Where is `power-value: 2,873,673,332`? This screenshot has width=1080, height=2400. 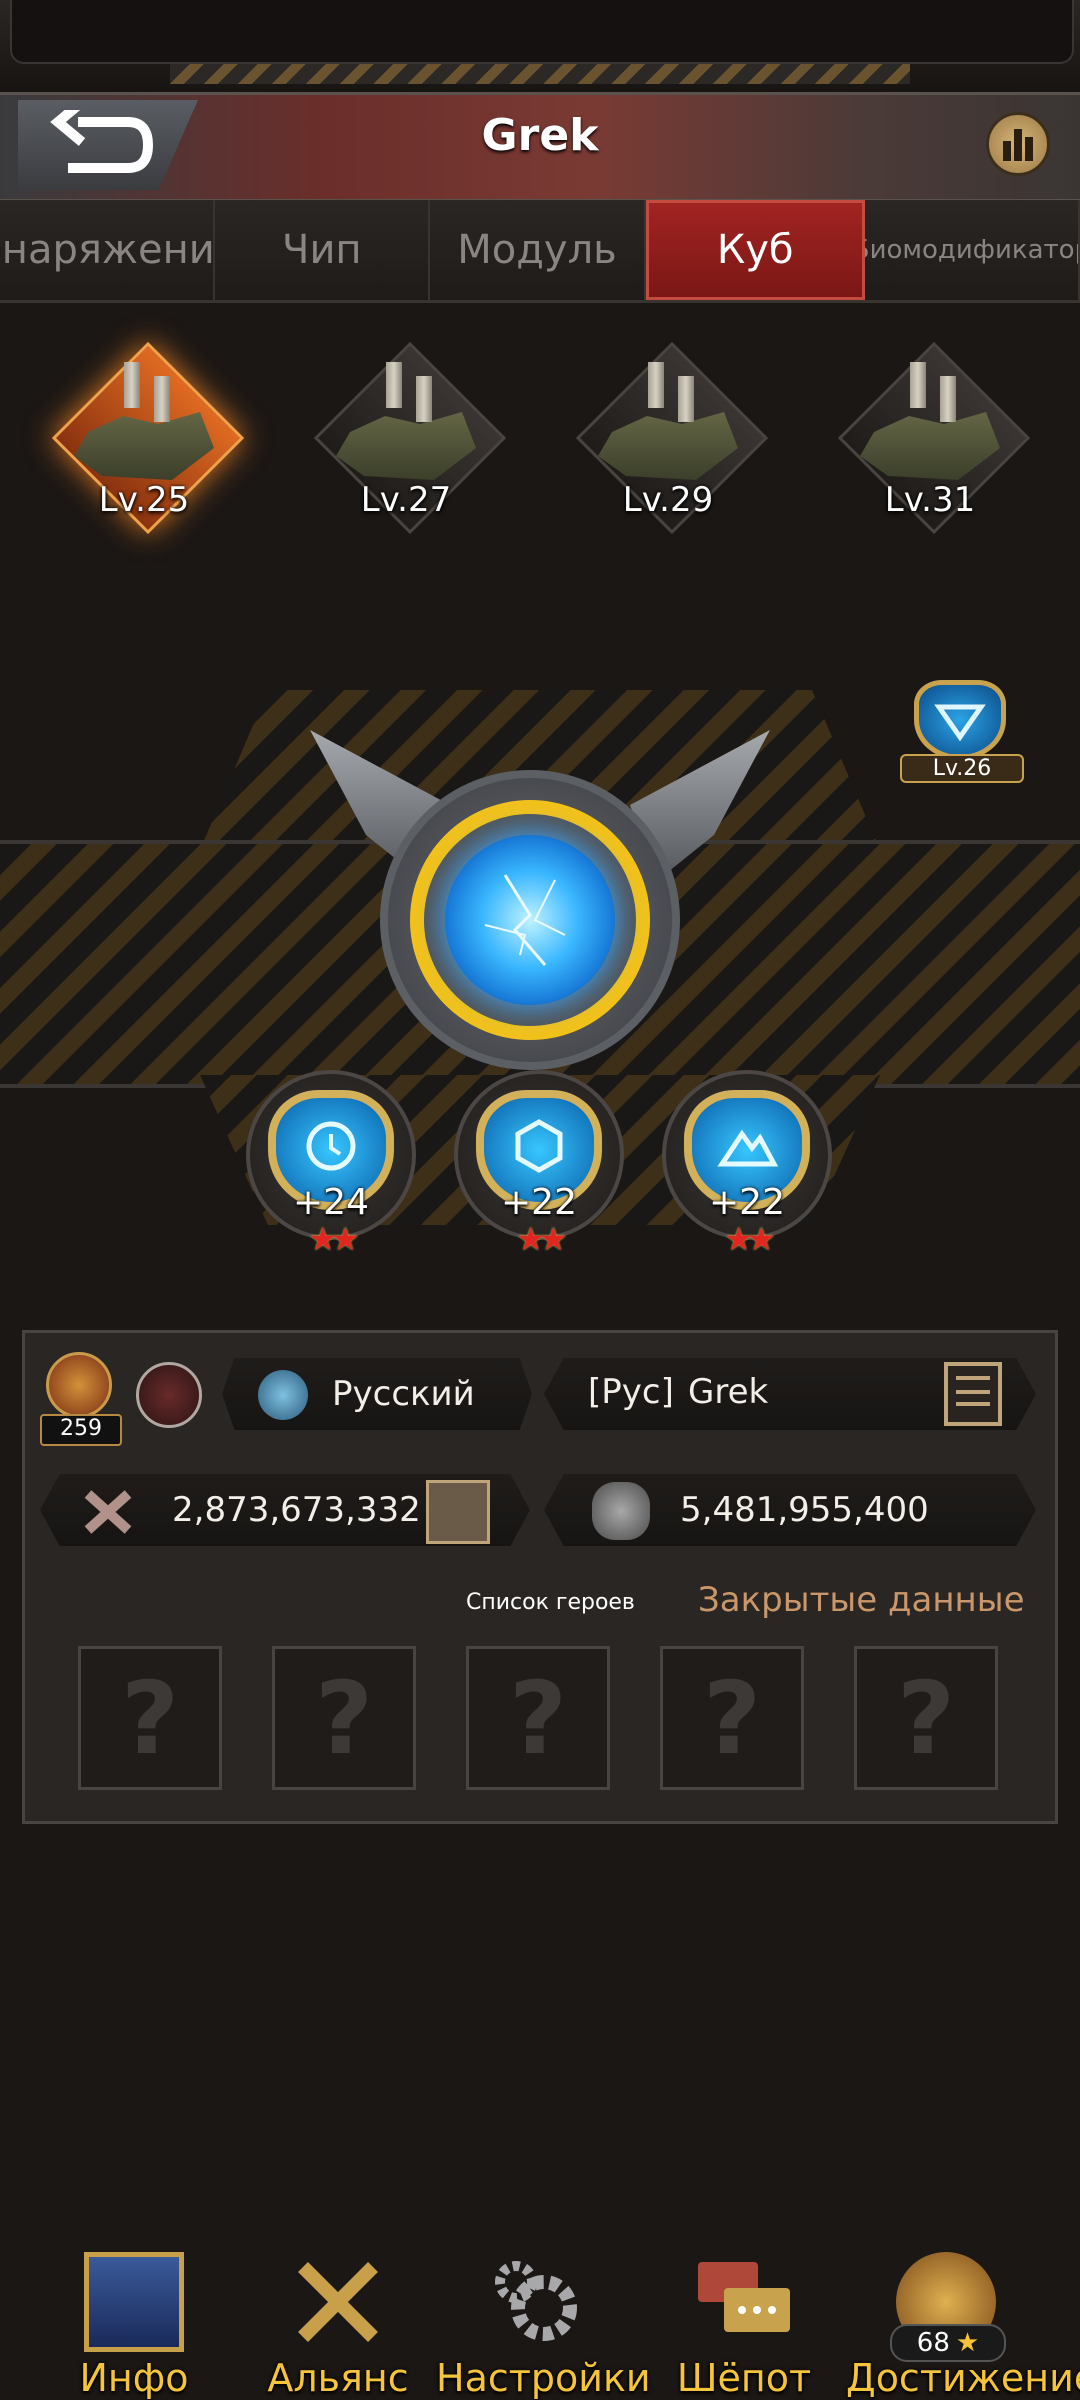
power-value: 2,873,673,332 is located at coordinates (296, 1510).